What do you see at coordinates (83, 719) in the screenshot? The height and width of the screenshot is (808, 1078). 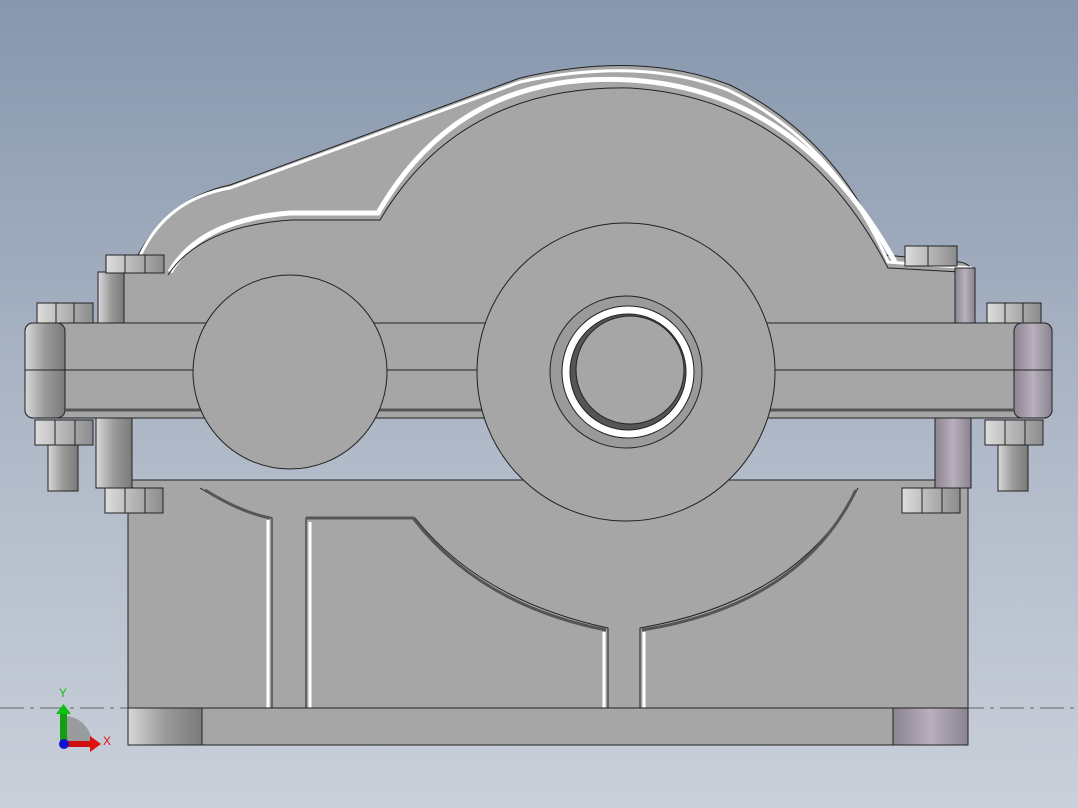 I see `coordinate-triad: Y X` at bounding box center [83, 719].